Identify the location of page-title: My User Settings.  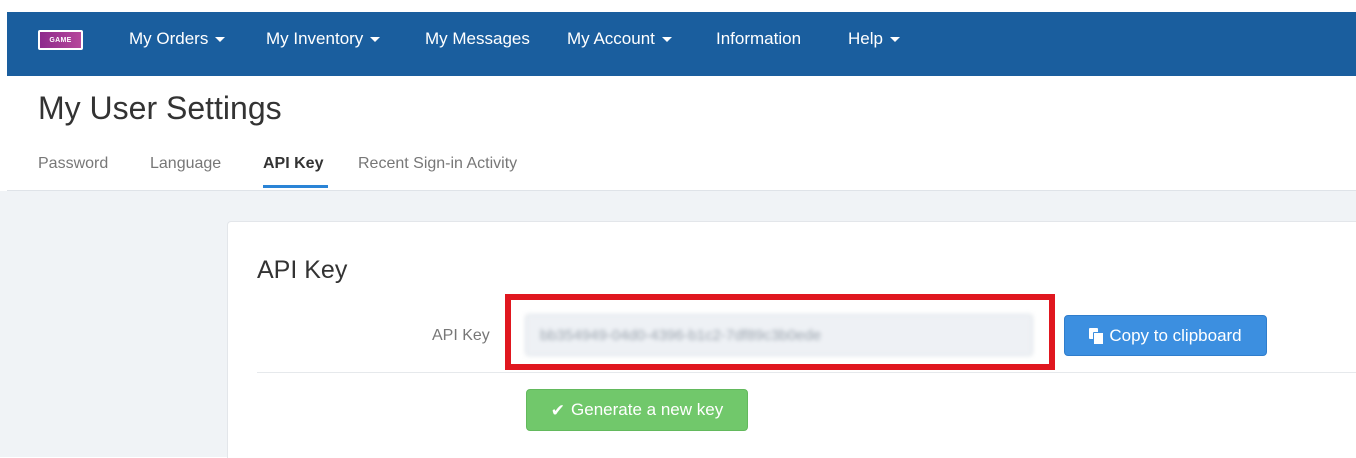
(160, 108).